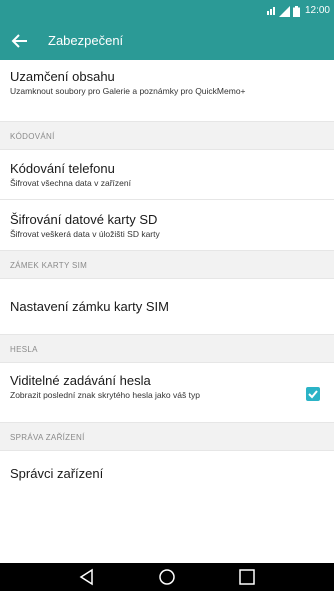 The height and width of the screenshot is (591, 334). I want to click on status-icons: 12:00, so click(298, 11).